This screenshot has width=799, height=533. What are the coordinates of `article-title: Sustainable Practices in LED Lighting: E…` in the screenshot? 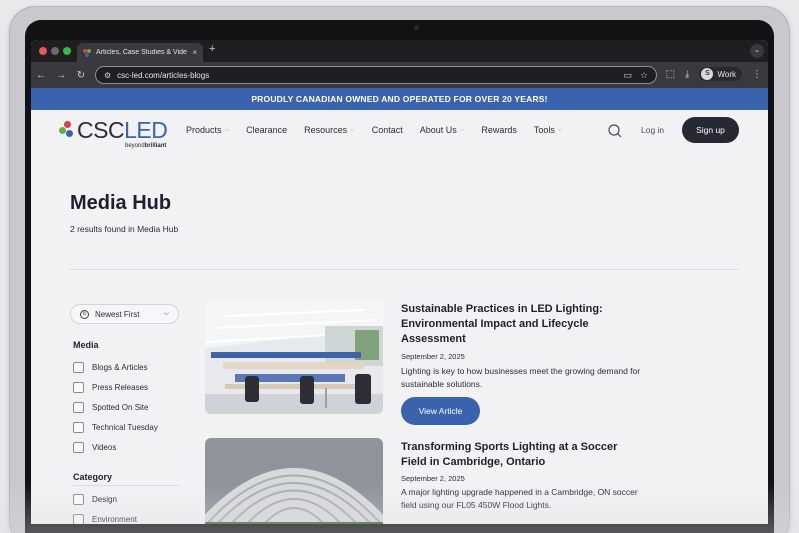 It's located at (521, 324).